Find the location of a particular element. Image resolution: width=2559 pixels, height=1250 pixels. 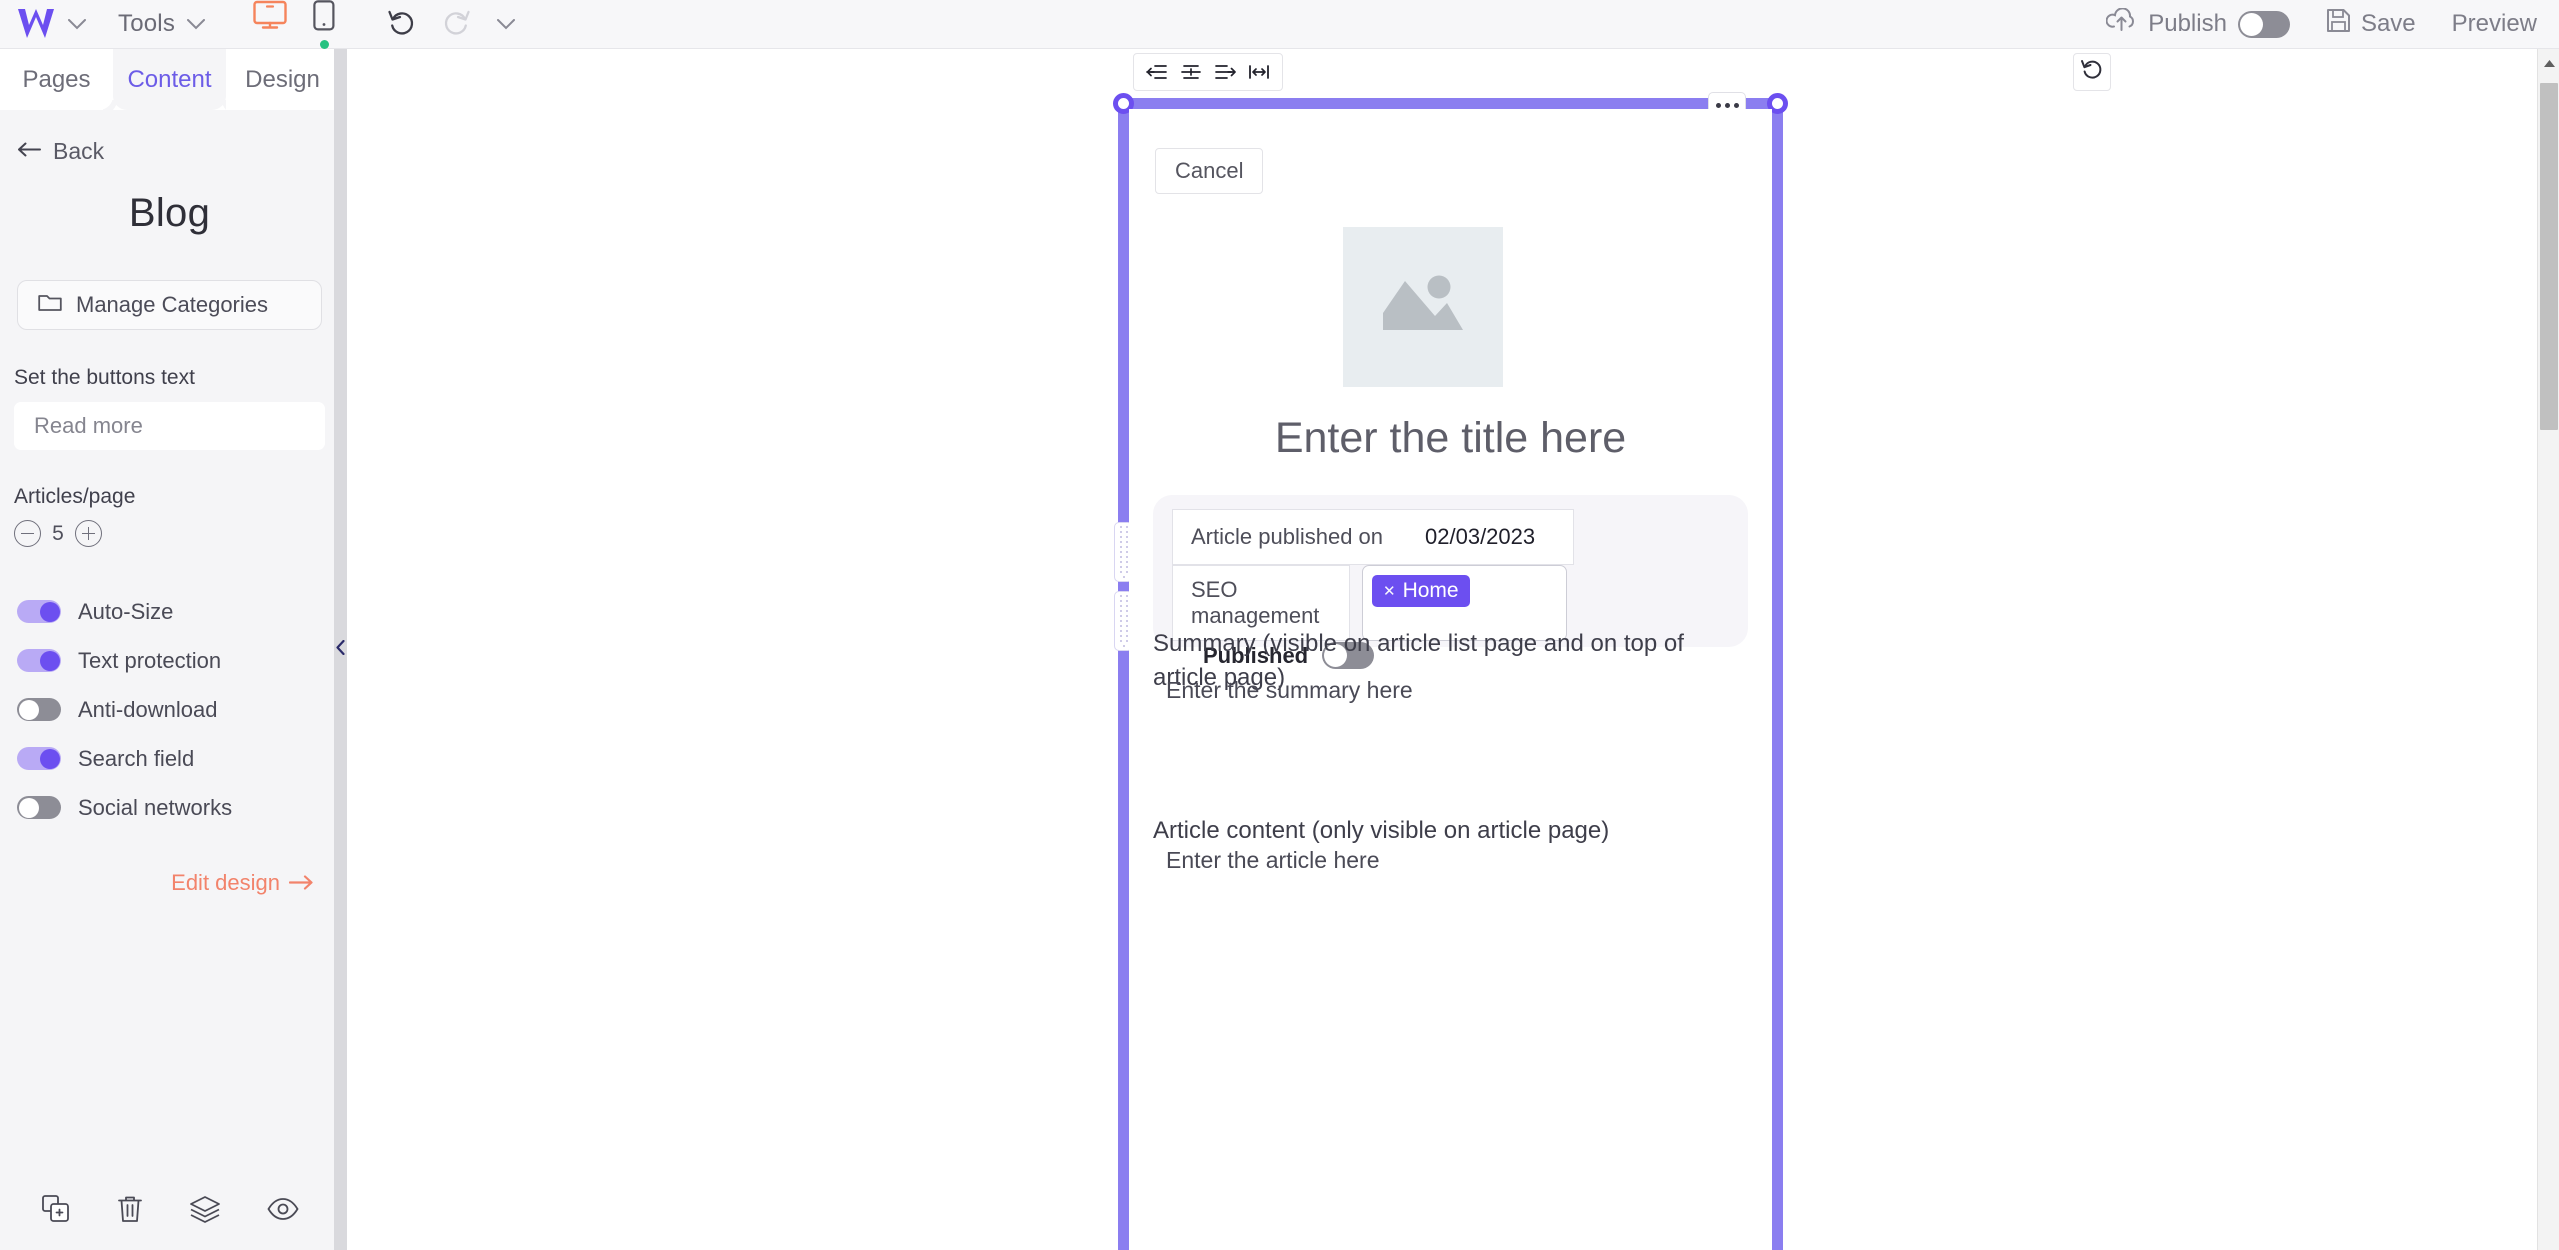

toggle-row-social-networks: Social networks is located at coordinates (169, 807).